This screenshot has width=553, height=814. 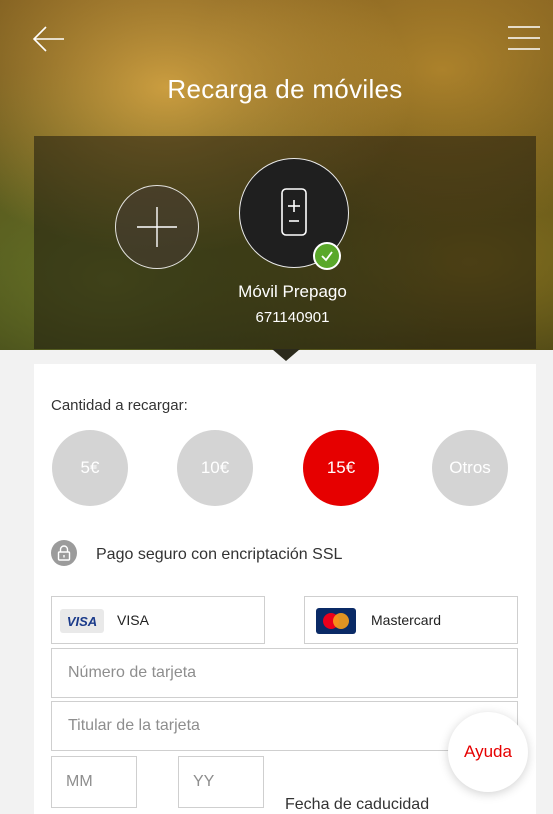 I want to click on phone-number: 671140901, so click(x=292, y=317).